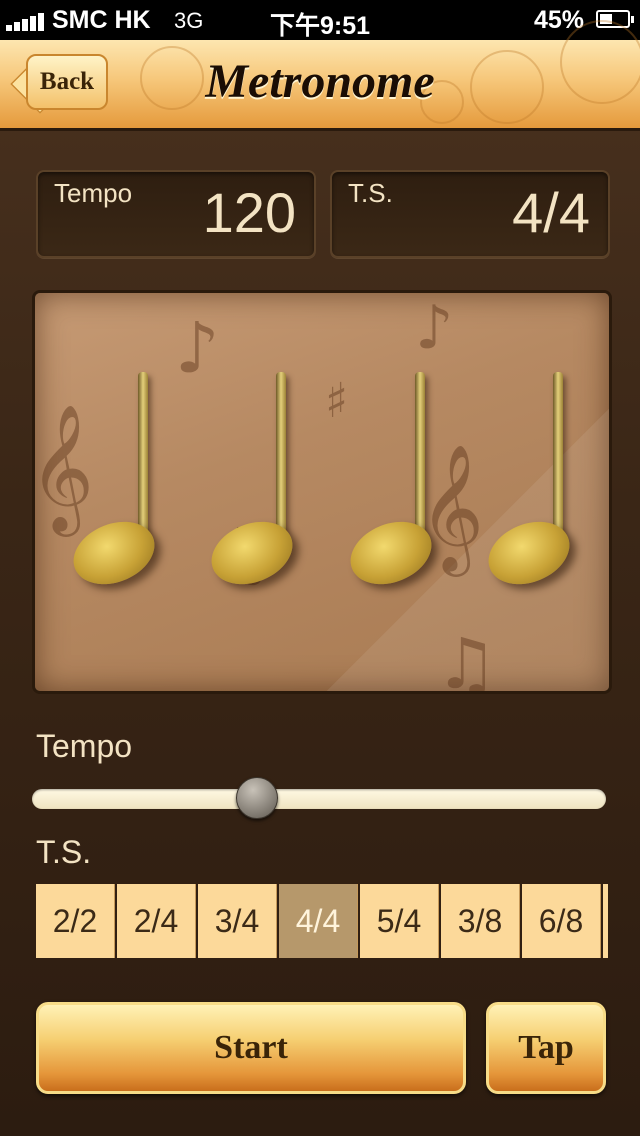  I want to click on time-signature-option: 3/8, so click(480, 921).